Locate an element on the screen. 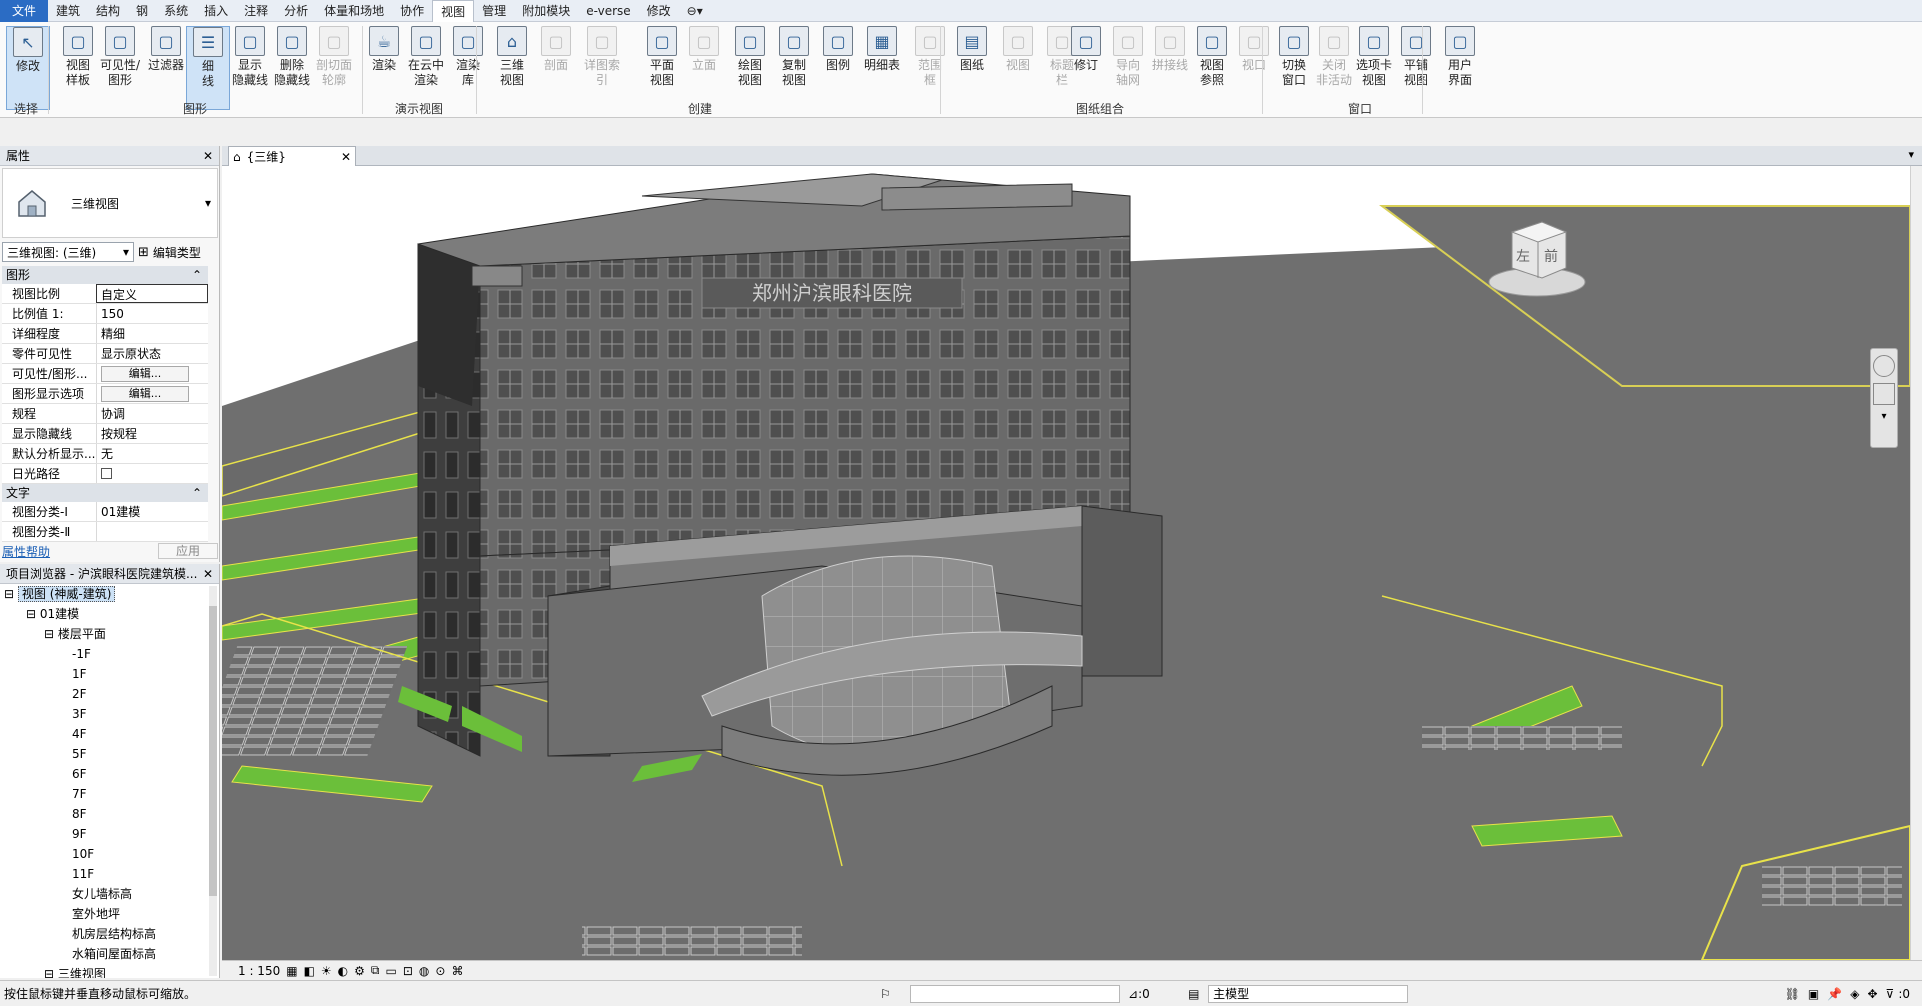 The height and width of the screenshot is (1006, 1922). shadows-icon: ◐ is located at coordinates (343, 971).